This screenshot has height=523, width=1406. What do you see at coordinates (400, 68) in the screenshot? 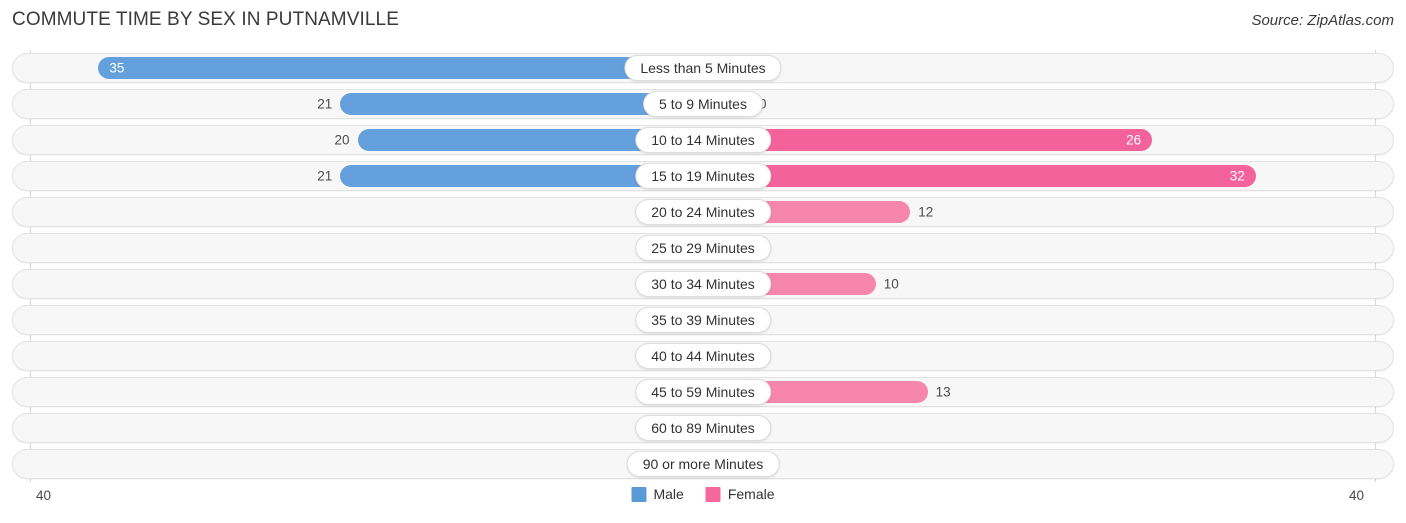
I see `male-bar: 35` at bounding box center [400, 68].